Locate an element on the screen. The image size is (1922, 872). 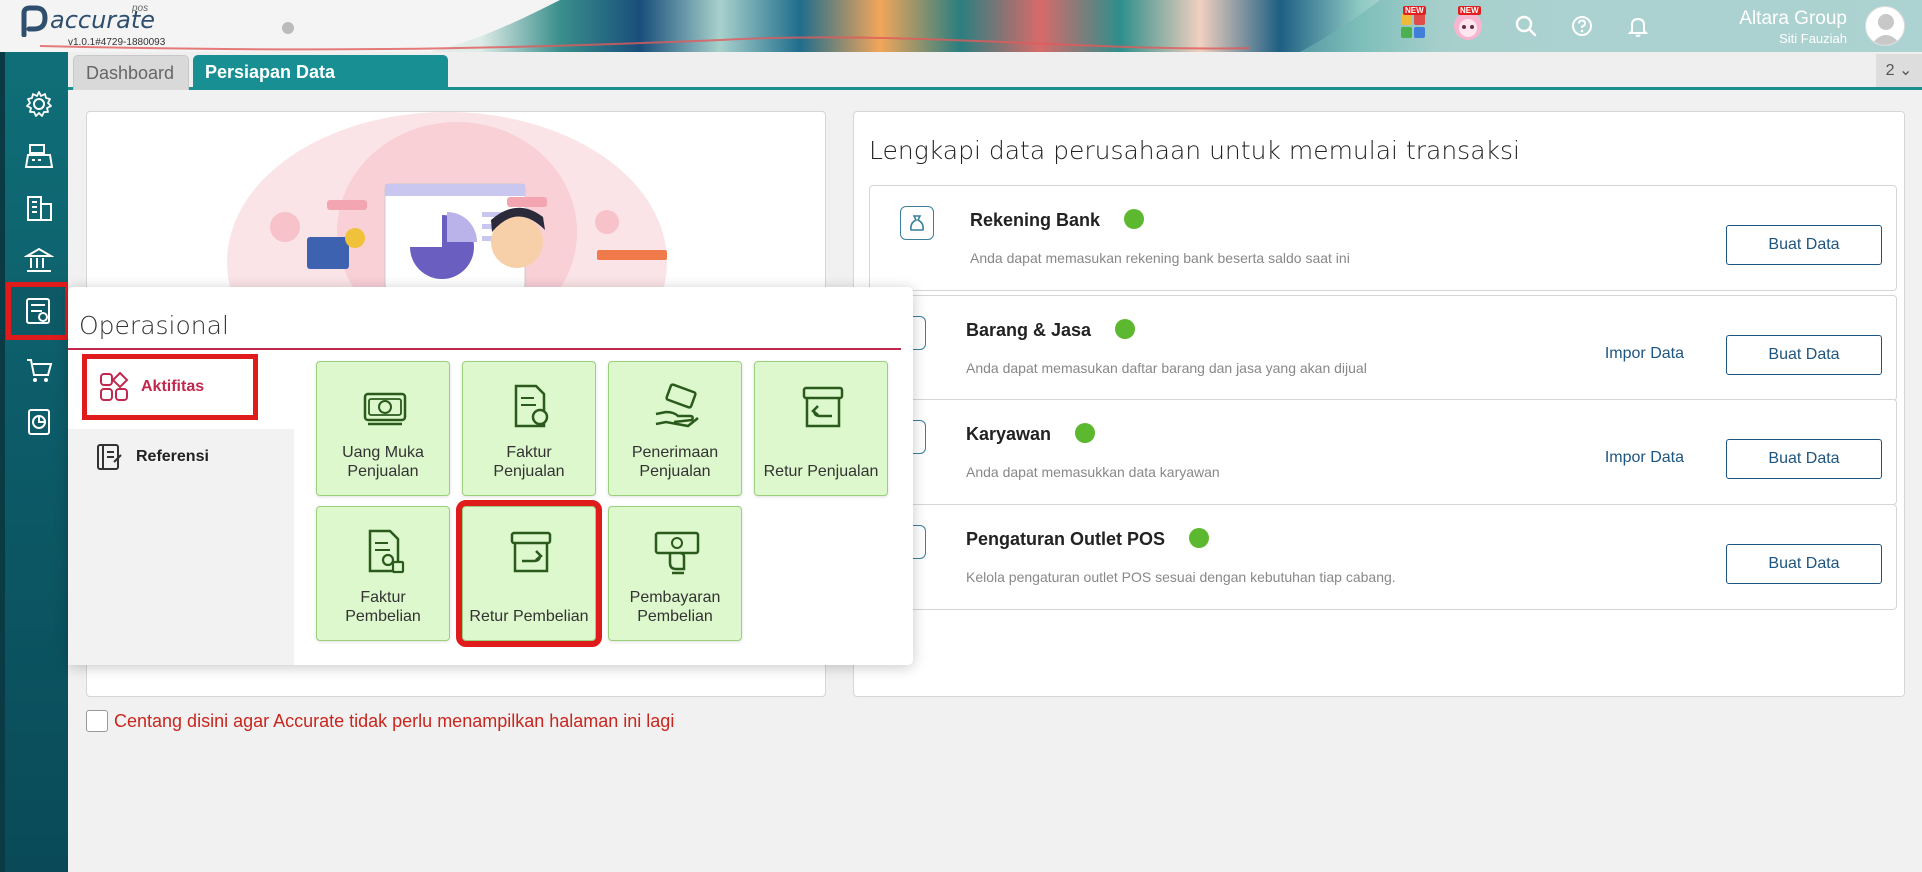
cash-register-icon is located at coordinates (39, 156).